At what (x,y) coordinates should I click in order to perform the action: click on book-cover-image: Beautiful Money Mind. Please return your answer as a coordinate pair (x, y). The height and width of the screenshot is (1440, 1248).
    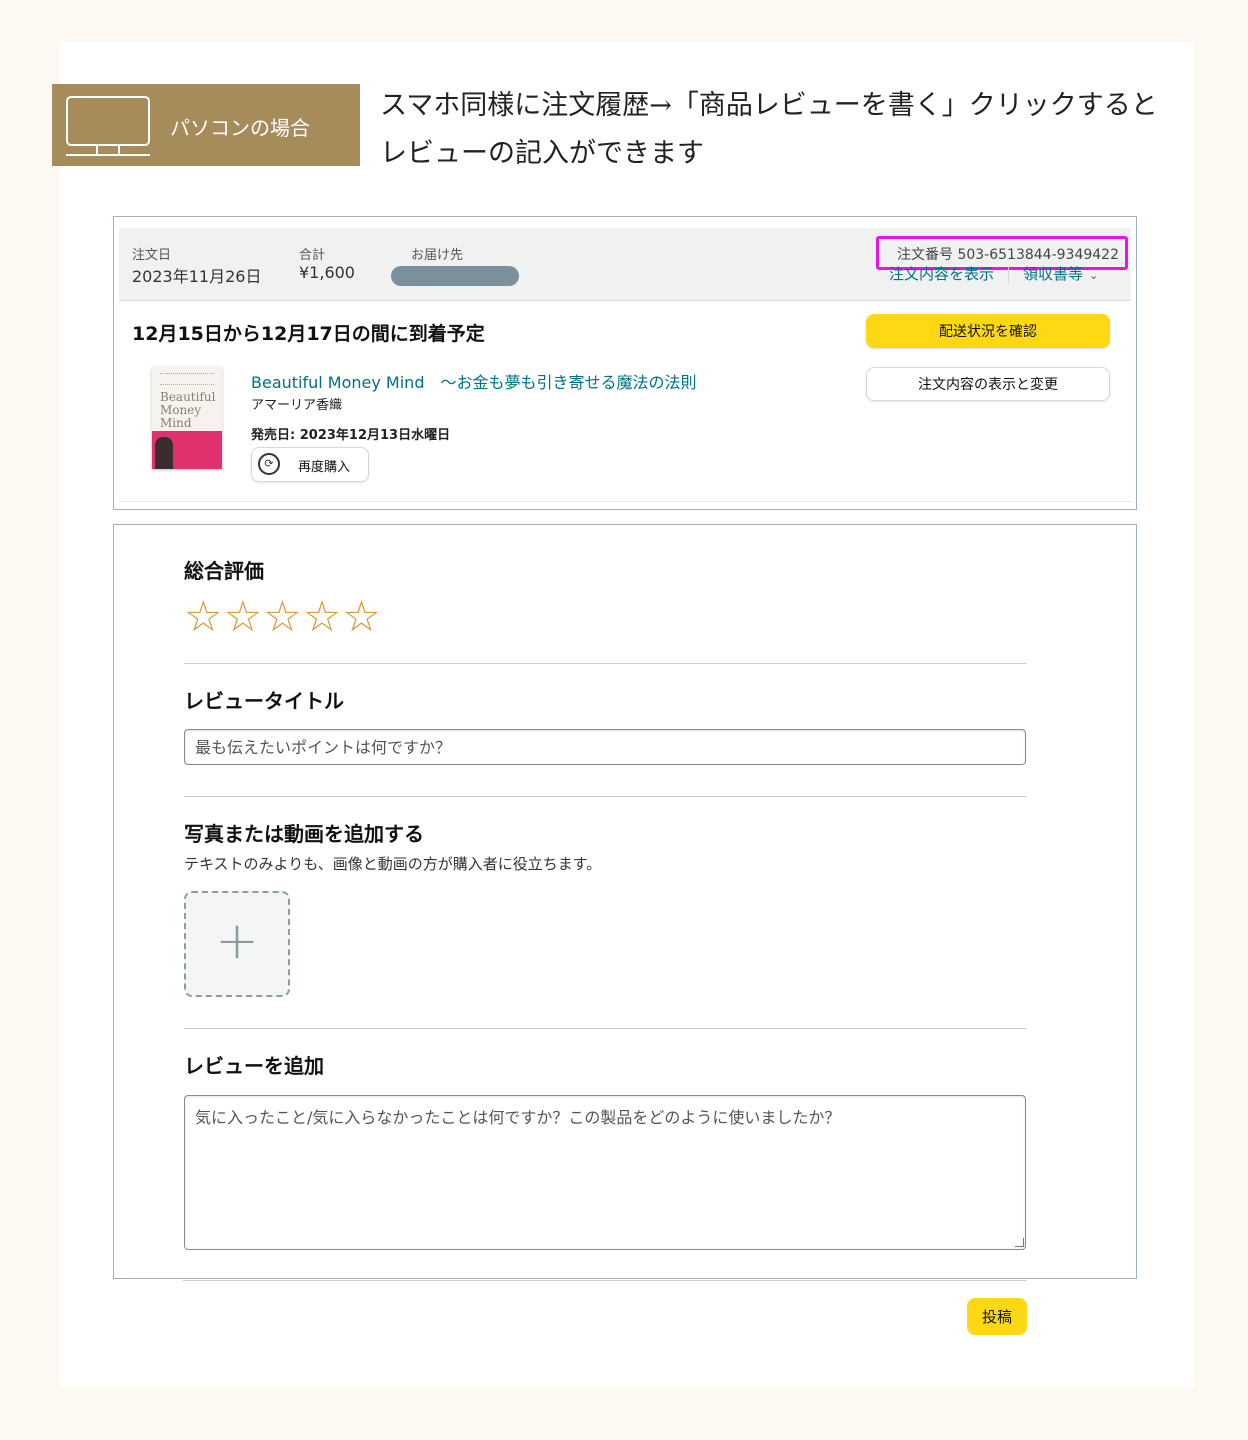
    Looking at the image, I should click on (187, 418).